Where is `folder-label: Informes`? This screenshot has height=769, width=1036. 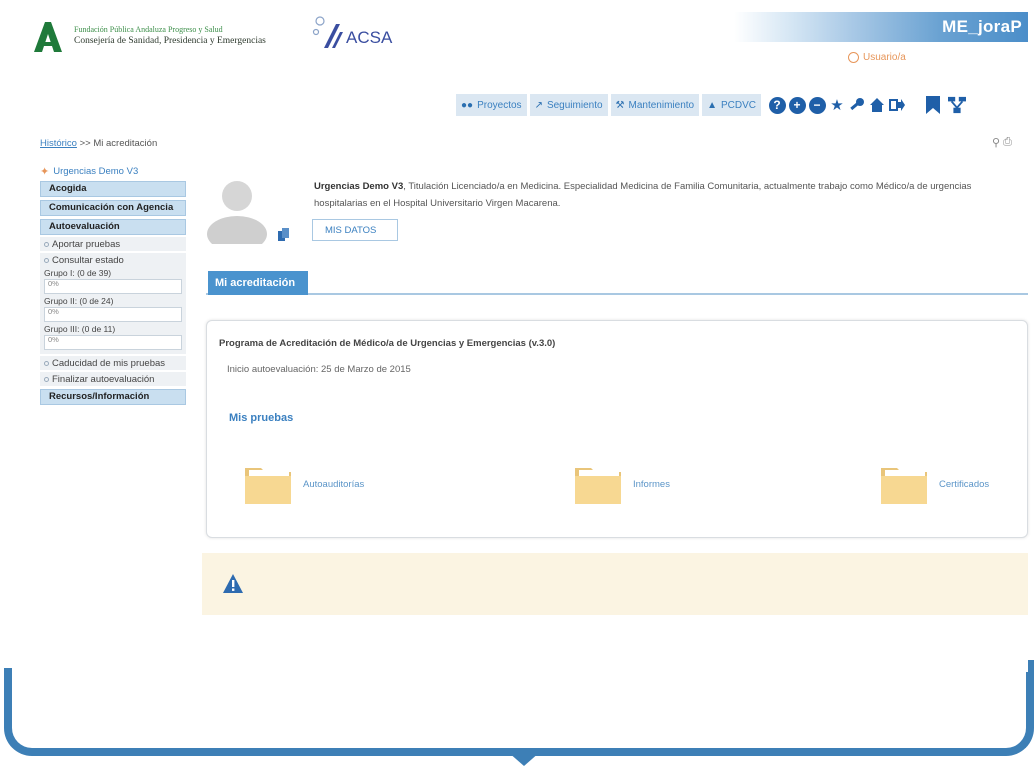
folder-label: Informes is located at coordinates (651, 484).